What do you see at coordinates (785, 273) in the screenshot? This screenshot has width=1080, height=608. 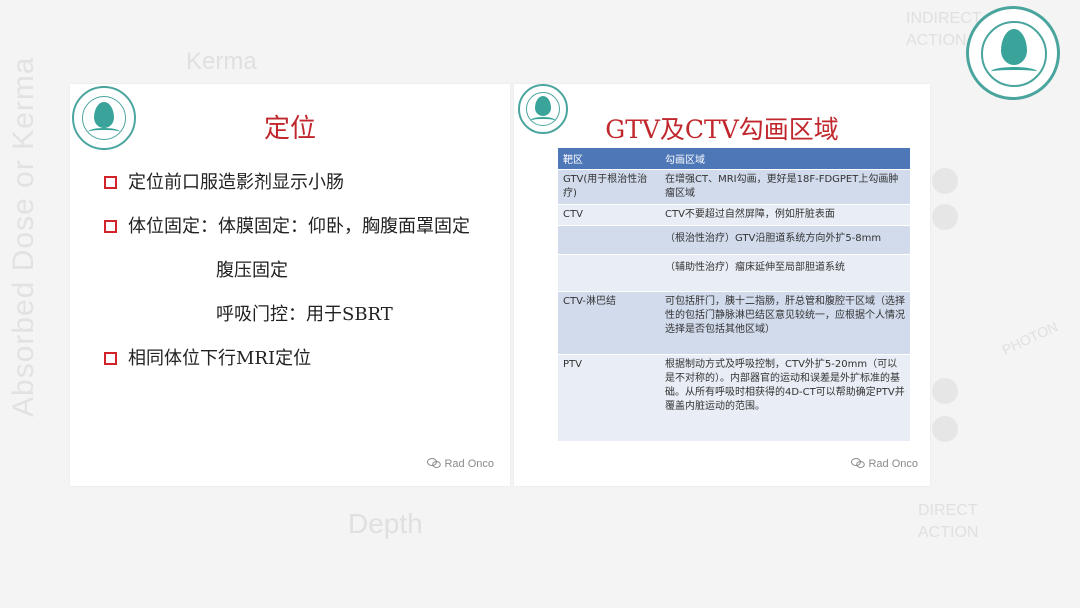 I see `table-cell-area: （辅助性治疗）瘤床延伸至局部胆道系统` at bounding box center [785, 273].